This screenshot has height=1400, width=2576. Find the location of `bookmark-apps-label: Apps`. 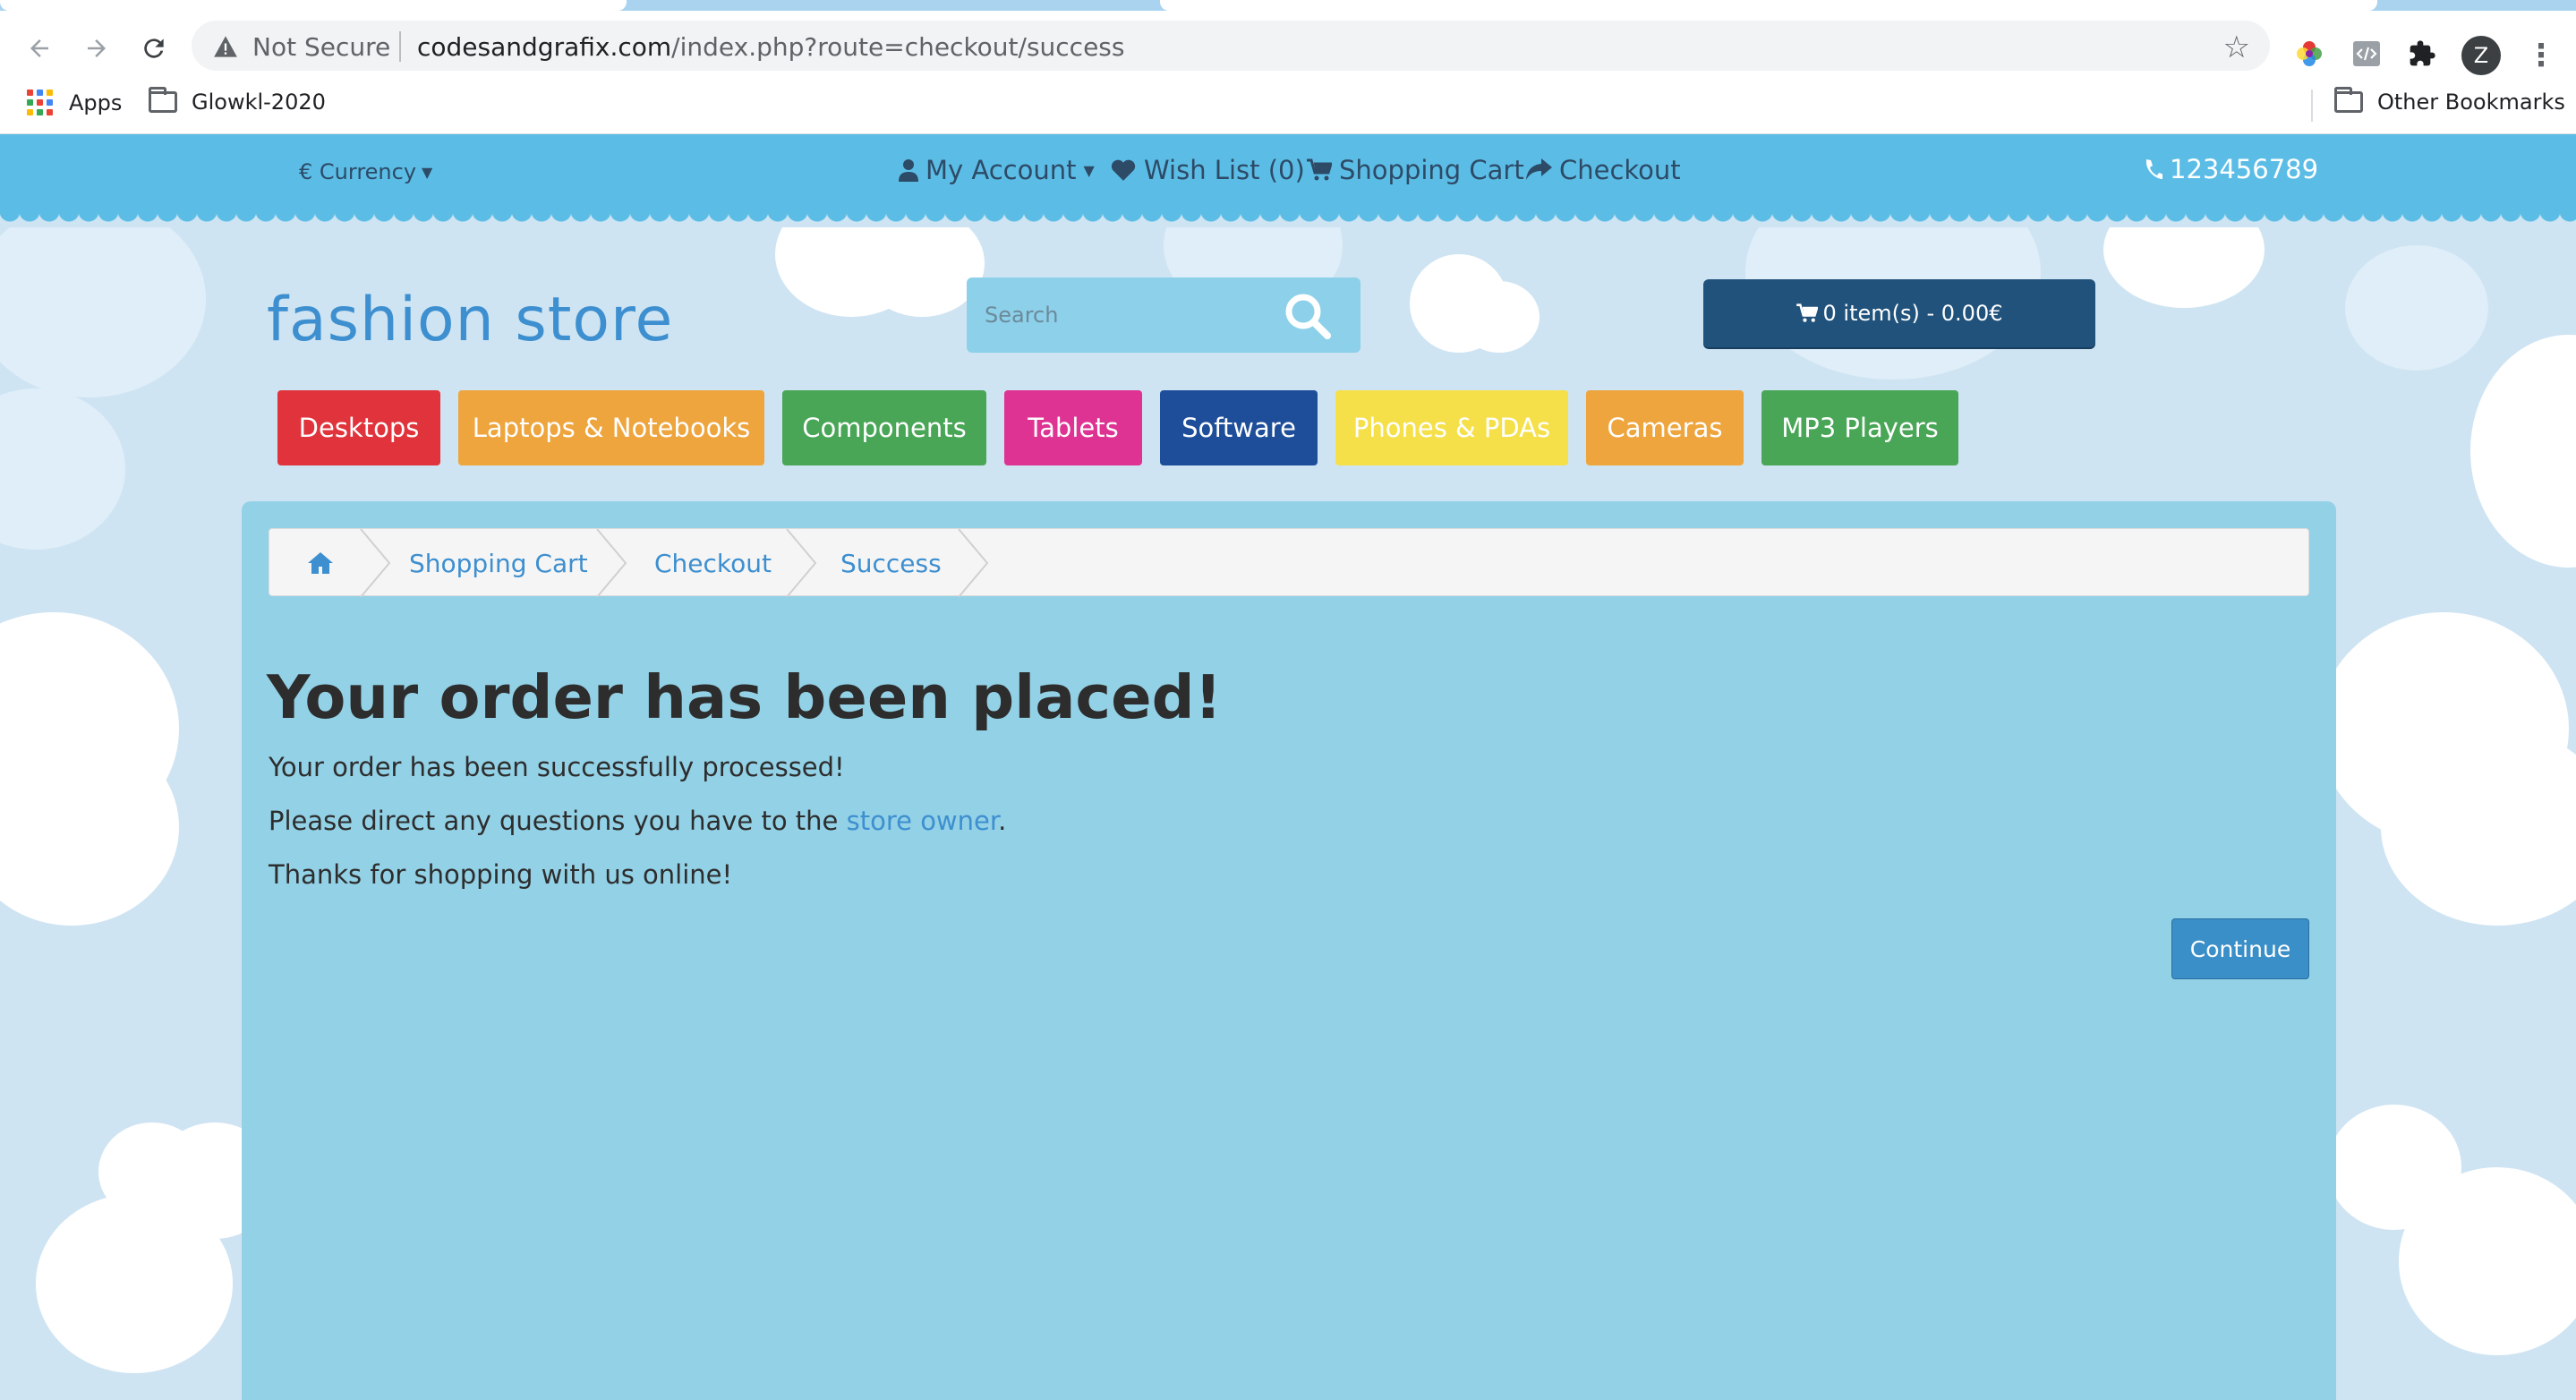

bookmark-apps-label: Apps is located at coordinates (96, 102).